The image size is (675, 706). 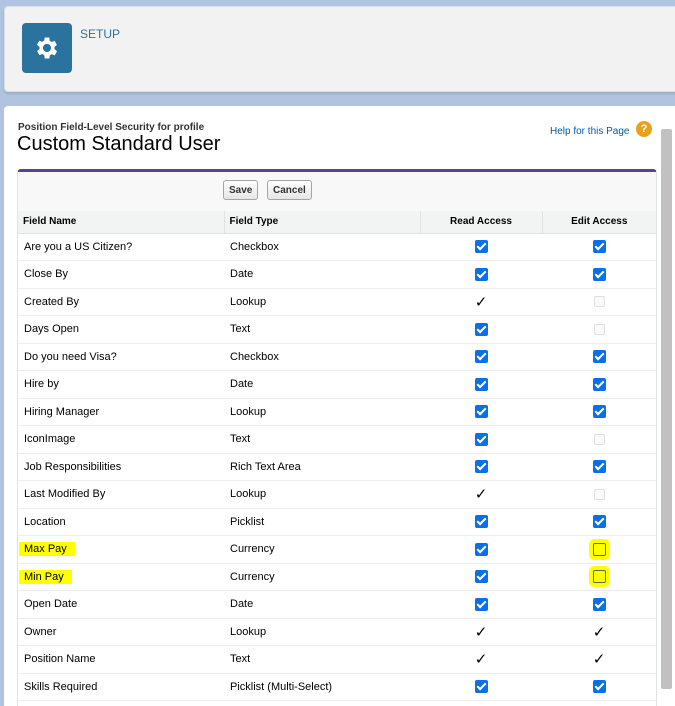 What do you see at coordinates (337, 467) in the screenshot?
I see `table-row: Job Responsibilities Rich Text Area` at bounding box center [337, 467].